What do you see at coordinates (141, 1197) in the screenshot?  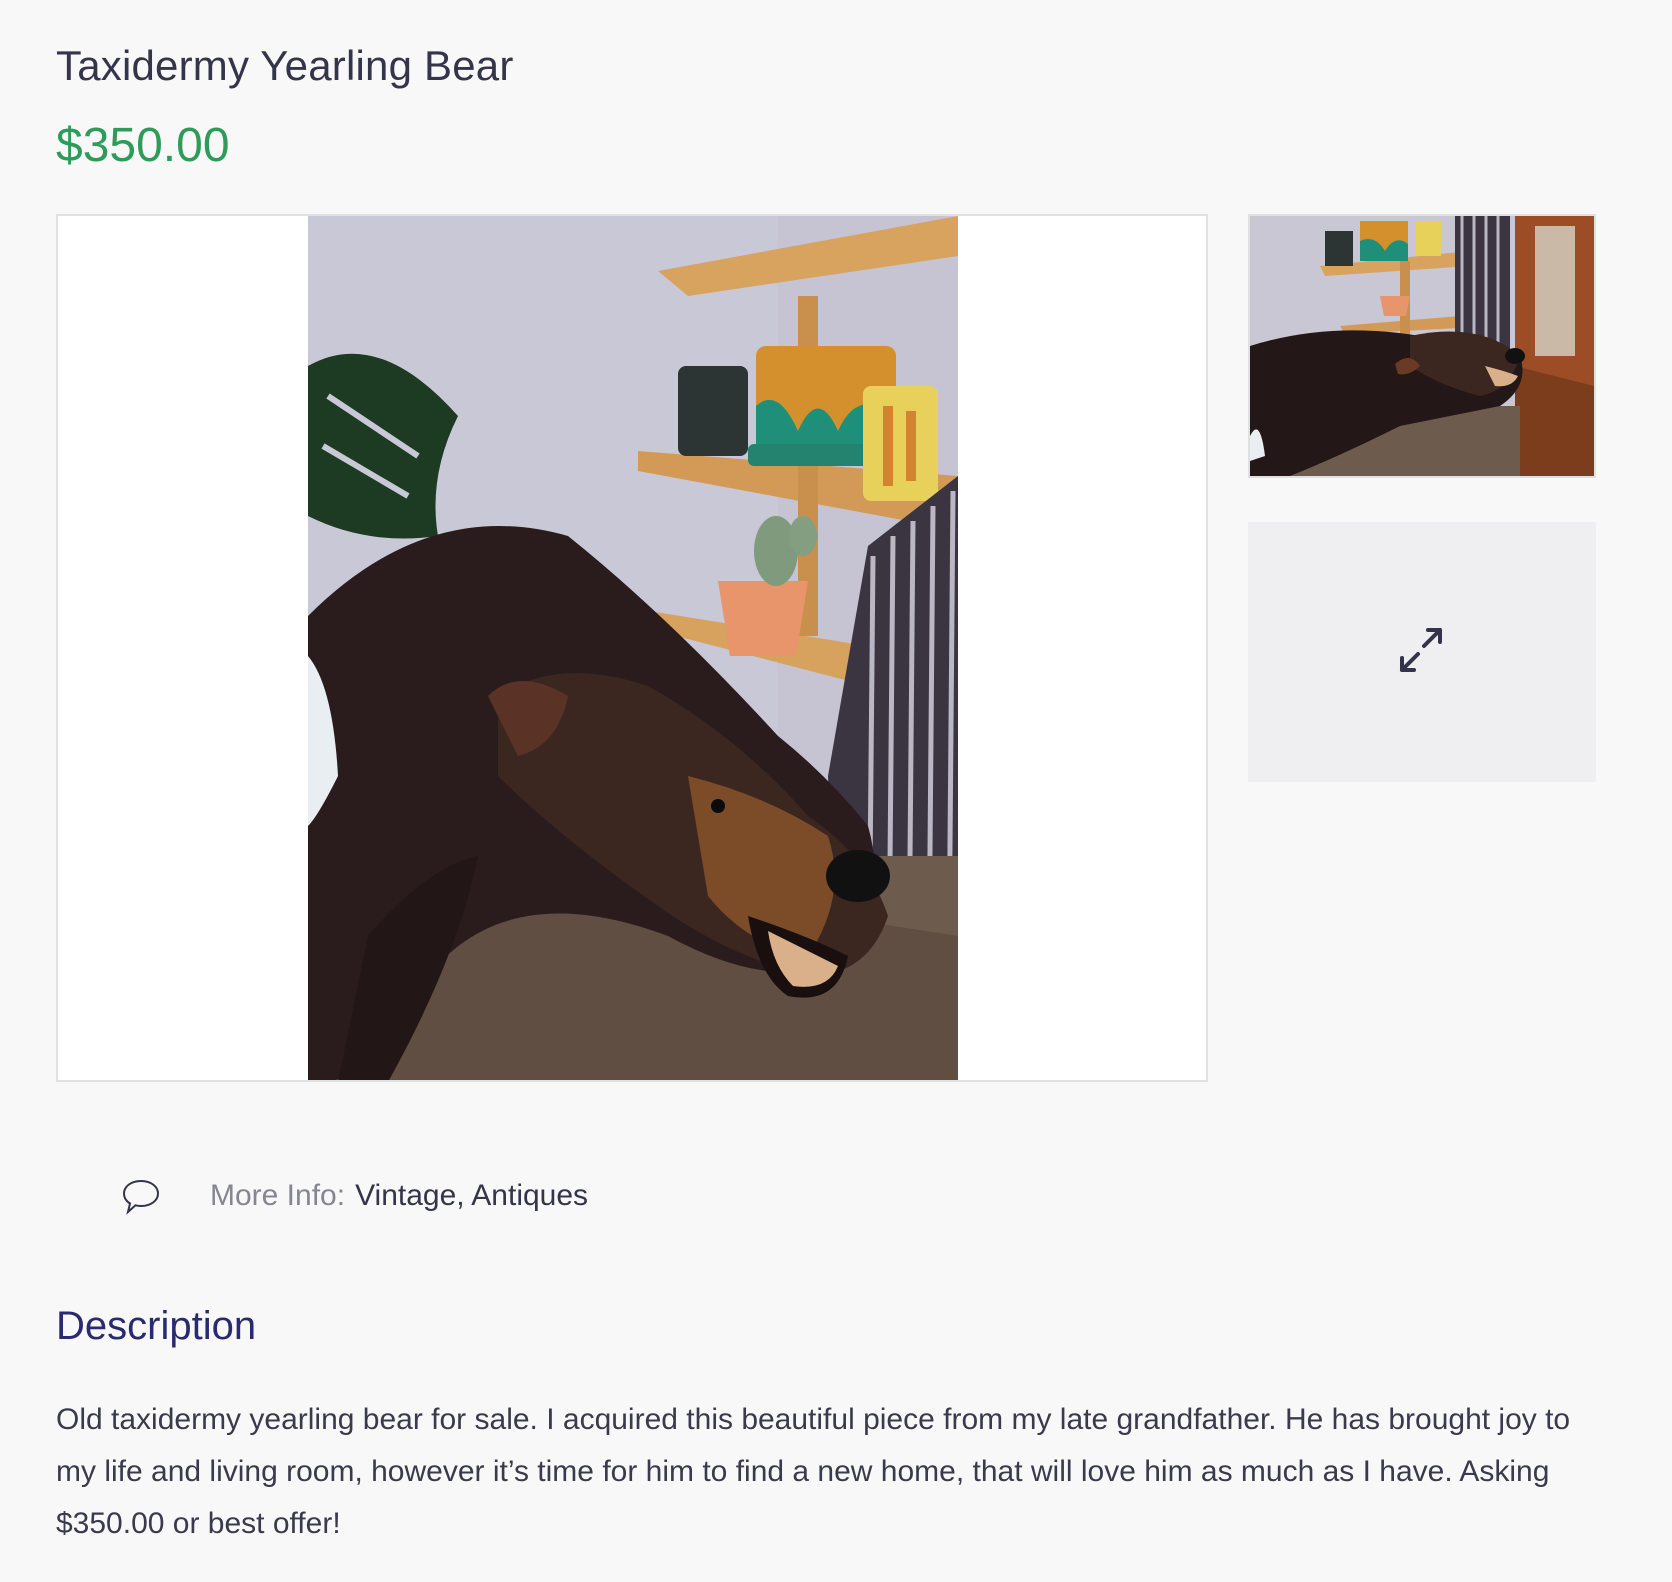 I see `speech-bubble-icon` at bounding box center [141, 1197].